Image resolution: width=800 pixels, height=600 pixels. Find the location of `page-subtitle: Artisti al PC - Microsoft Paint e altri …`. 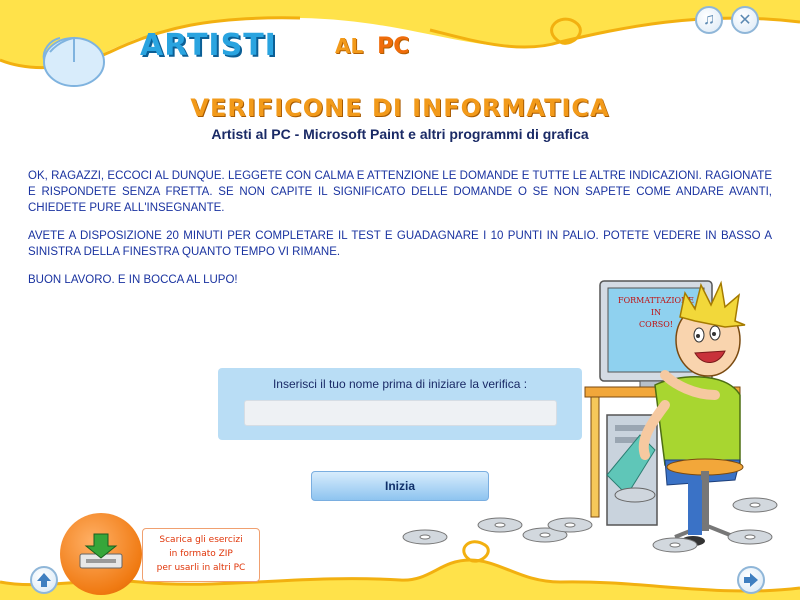

page-subtitle: Artisti al PC - Microsoft Paint e altri … is located at coordinates (400, 134).